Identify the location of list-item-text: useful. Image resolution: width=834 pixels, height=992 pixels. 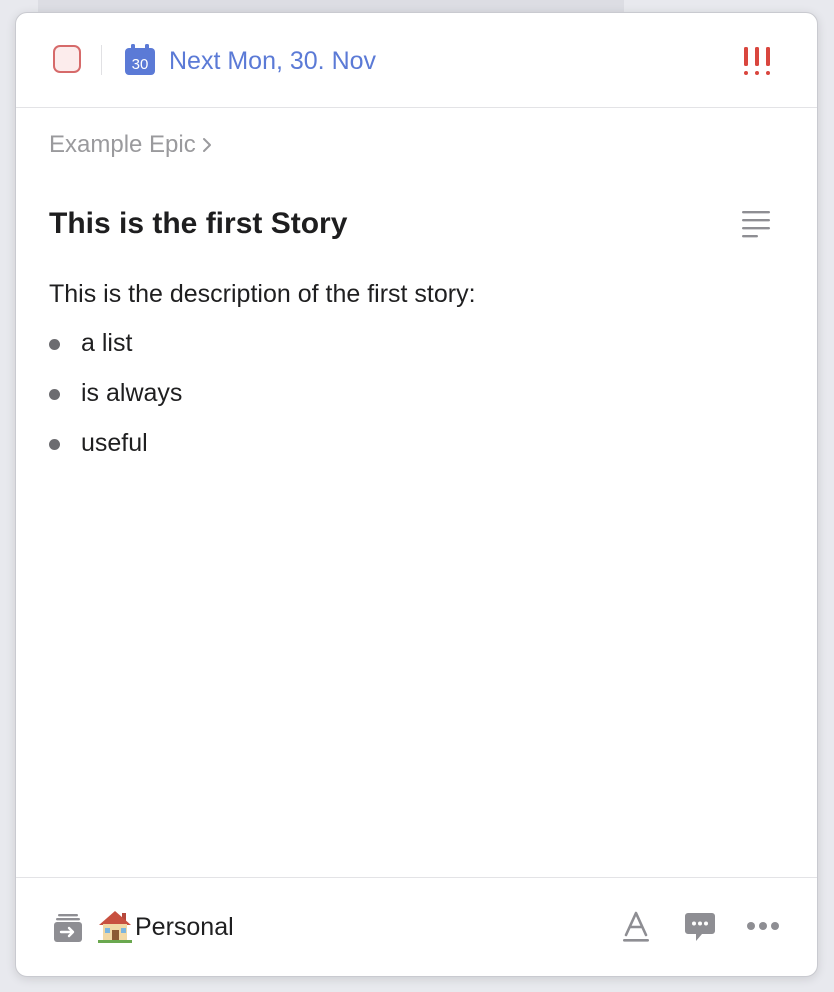
(114, 443).